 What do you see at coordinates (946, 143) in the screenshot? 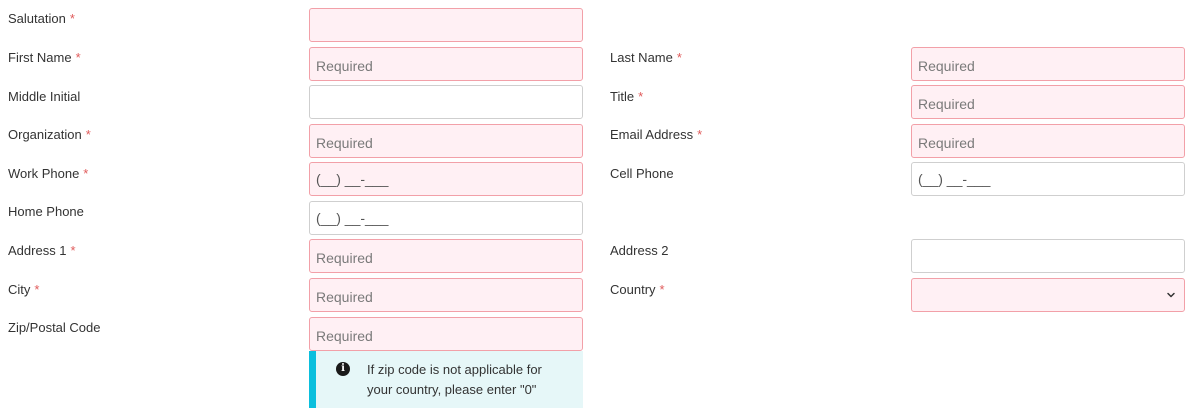
I see `email-placeholder: Required` at bounding box center [946, 143].